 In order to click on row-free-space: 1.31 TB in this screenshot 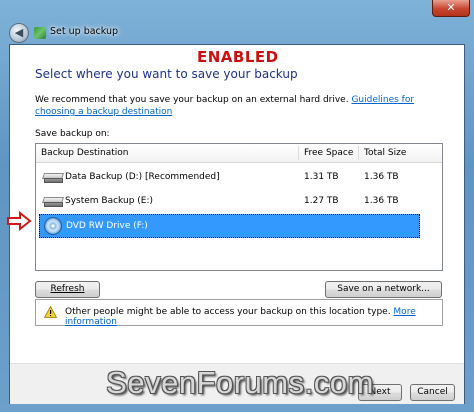, I will do `click(321, 177)`.